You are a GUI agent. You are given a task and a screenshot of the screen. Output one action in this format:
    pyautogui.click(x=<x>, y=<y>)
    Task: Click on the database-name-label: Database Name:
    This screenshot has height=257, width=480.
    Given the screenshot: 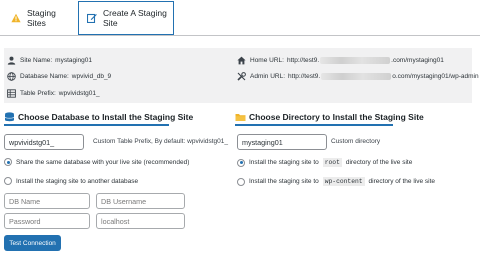 What is the action you would take?
    pyautogui.click(x=44, y=76)
    